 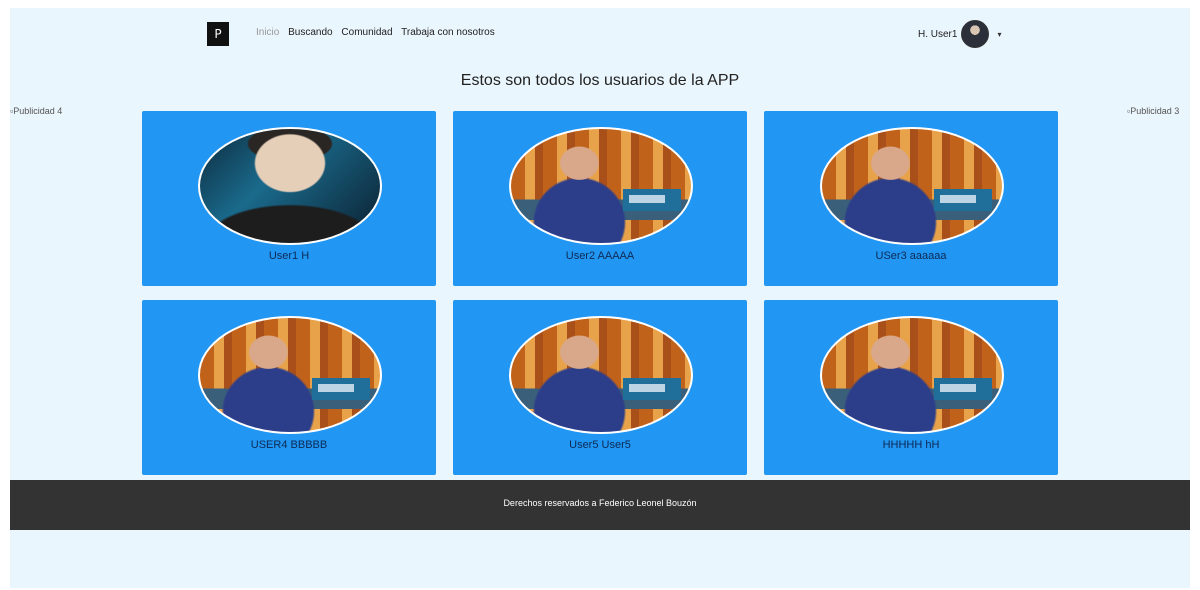 I want to click on user-card-name: User2 AAAAA, so click(x=600, y=256).